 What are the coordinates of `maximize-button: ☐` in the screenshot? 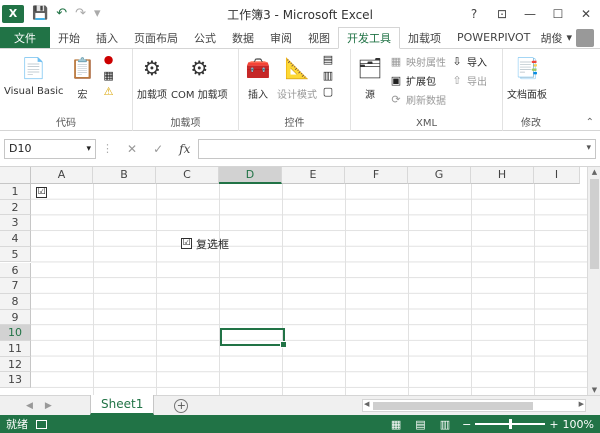 It's located at (558, 14).